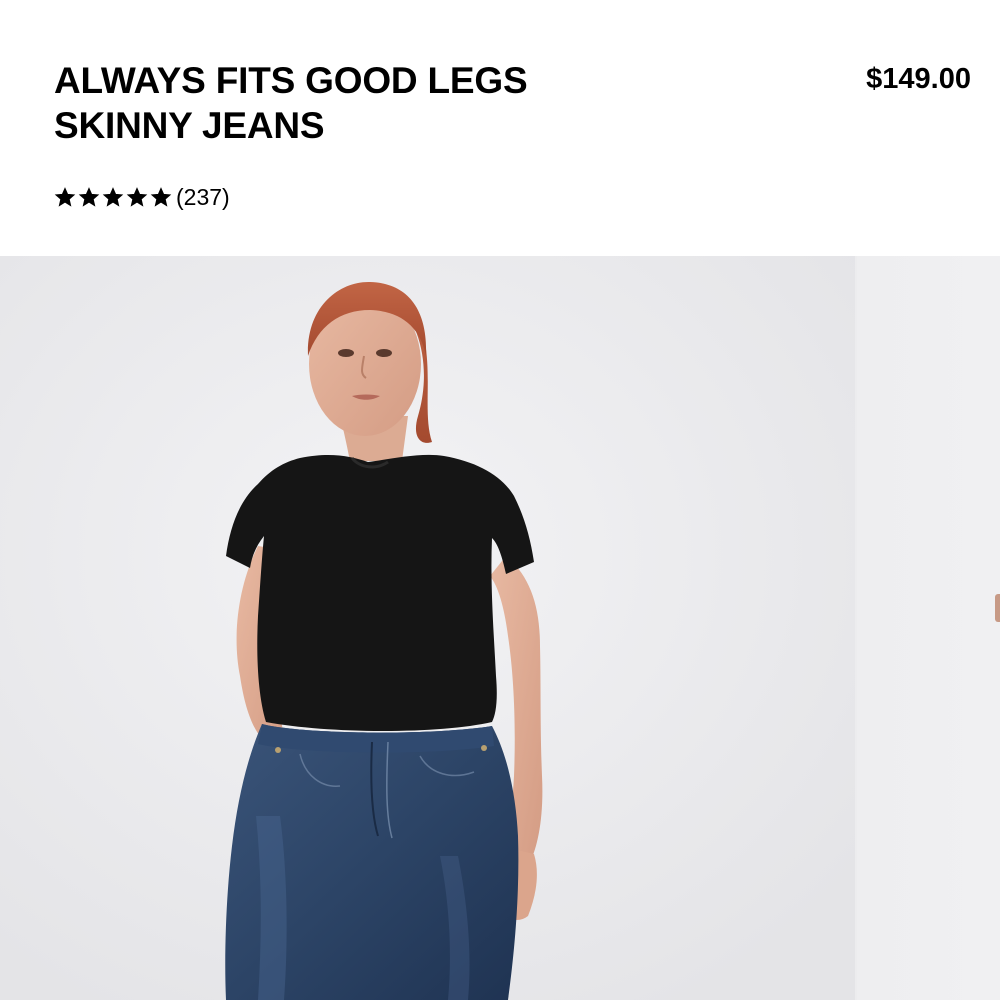 The image size is (1000, 1000). I want to click on rating-stars, so click(113, 197).